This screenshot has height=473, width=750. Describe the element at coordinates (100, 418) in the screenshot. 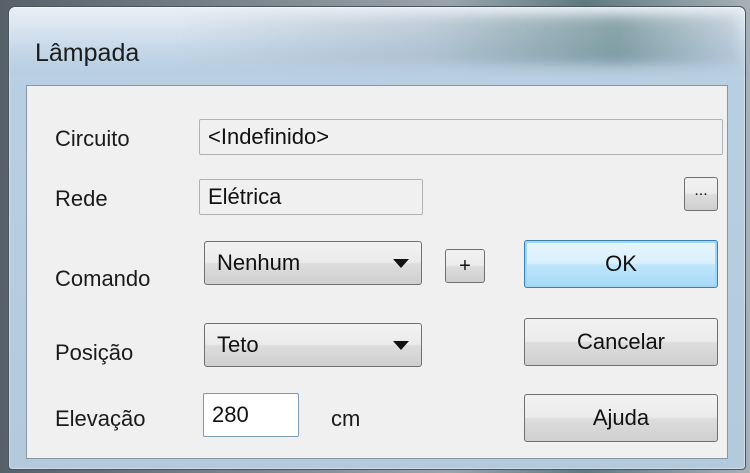

I see `elevacao-label: Elevação` at that location.